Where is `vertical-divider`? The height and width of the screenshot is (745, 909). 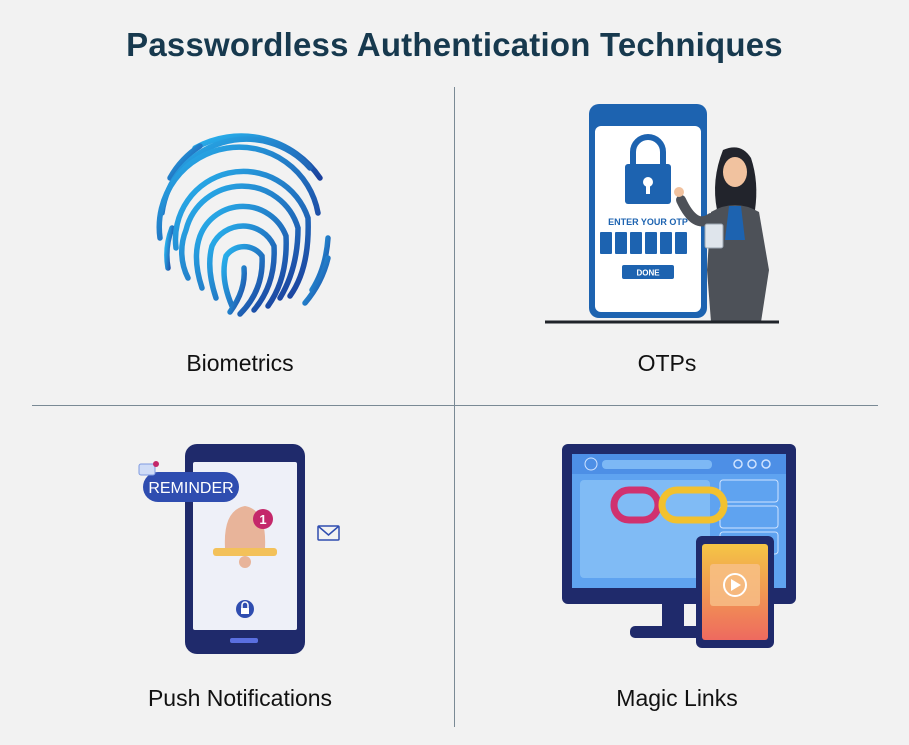 vertical-divider is located at coordinates (454, 407).